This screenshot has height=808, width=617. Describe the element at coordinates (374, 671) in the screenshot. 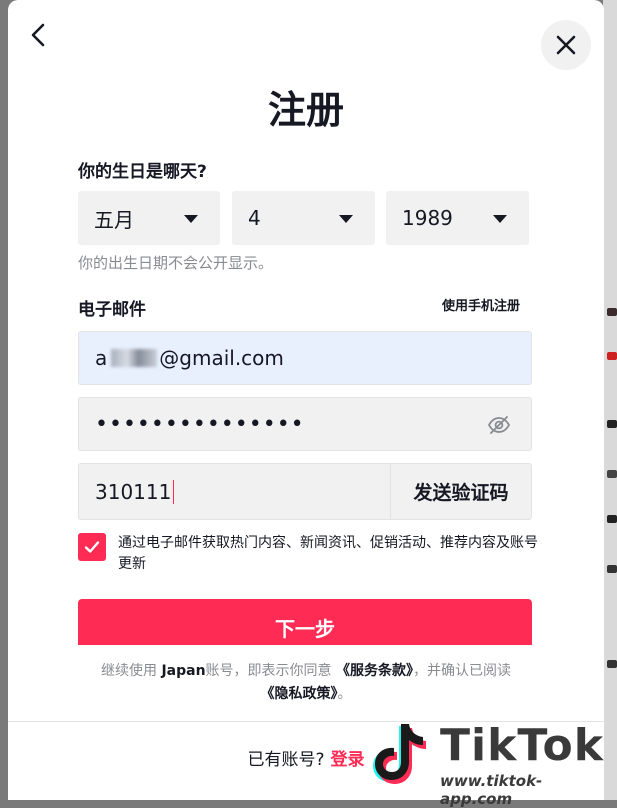

I see `terms-of-service-link: 《服务条款》` at that location.